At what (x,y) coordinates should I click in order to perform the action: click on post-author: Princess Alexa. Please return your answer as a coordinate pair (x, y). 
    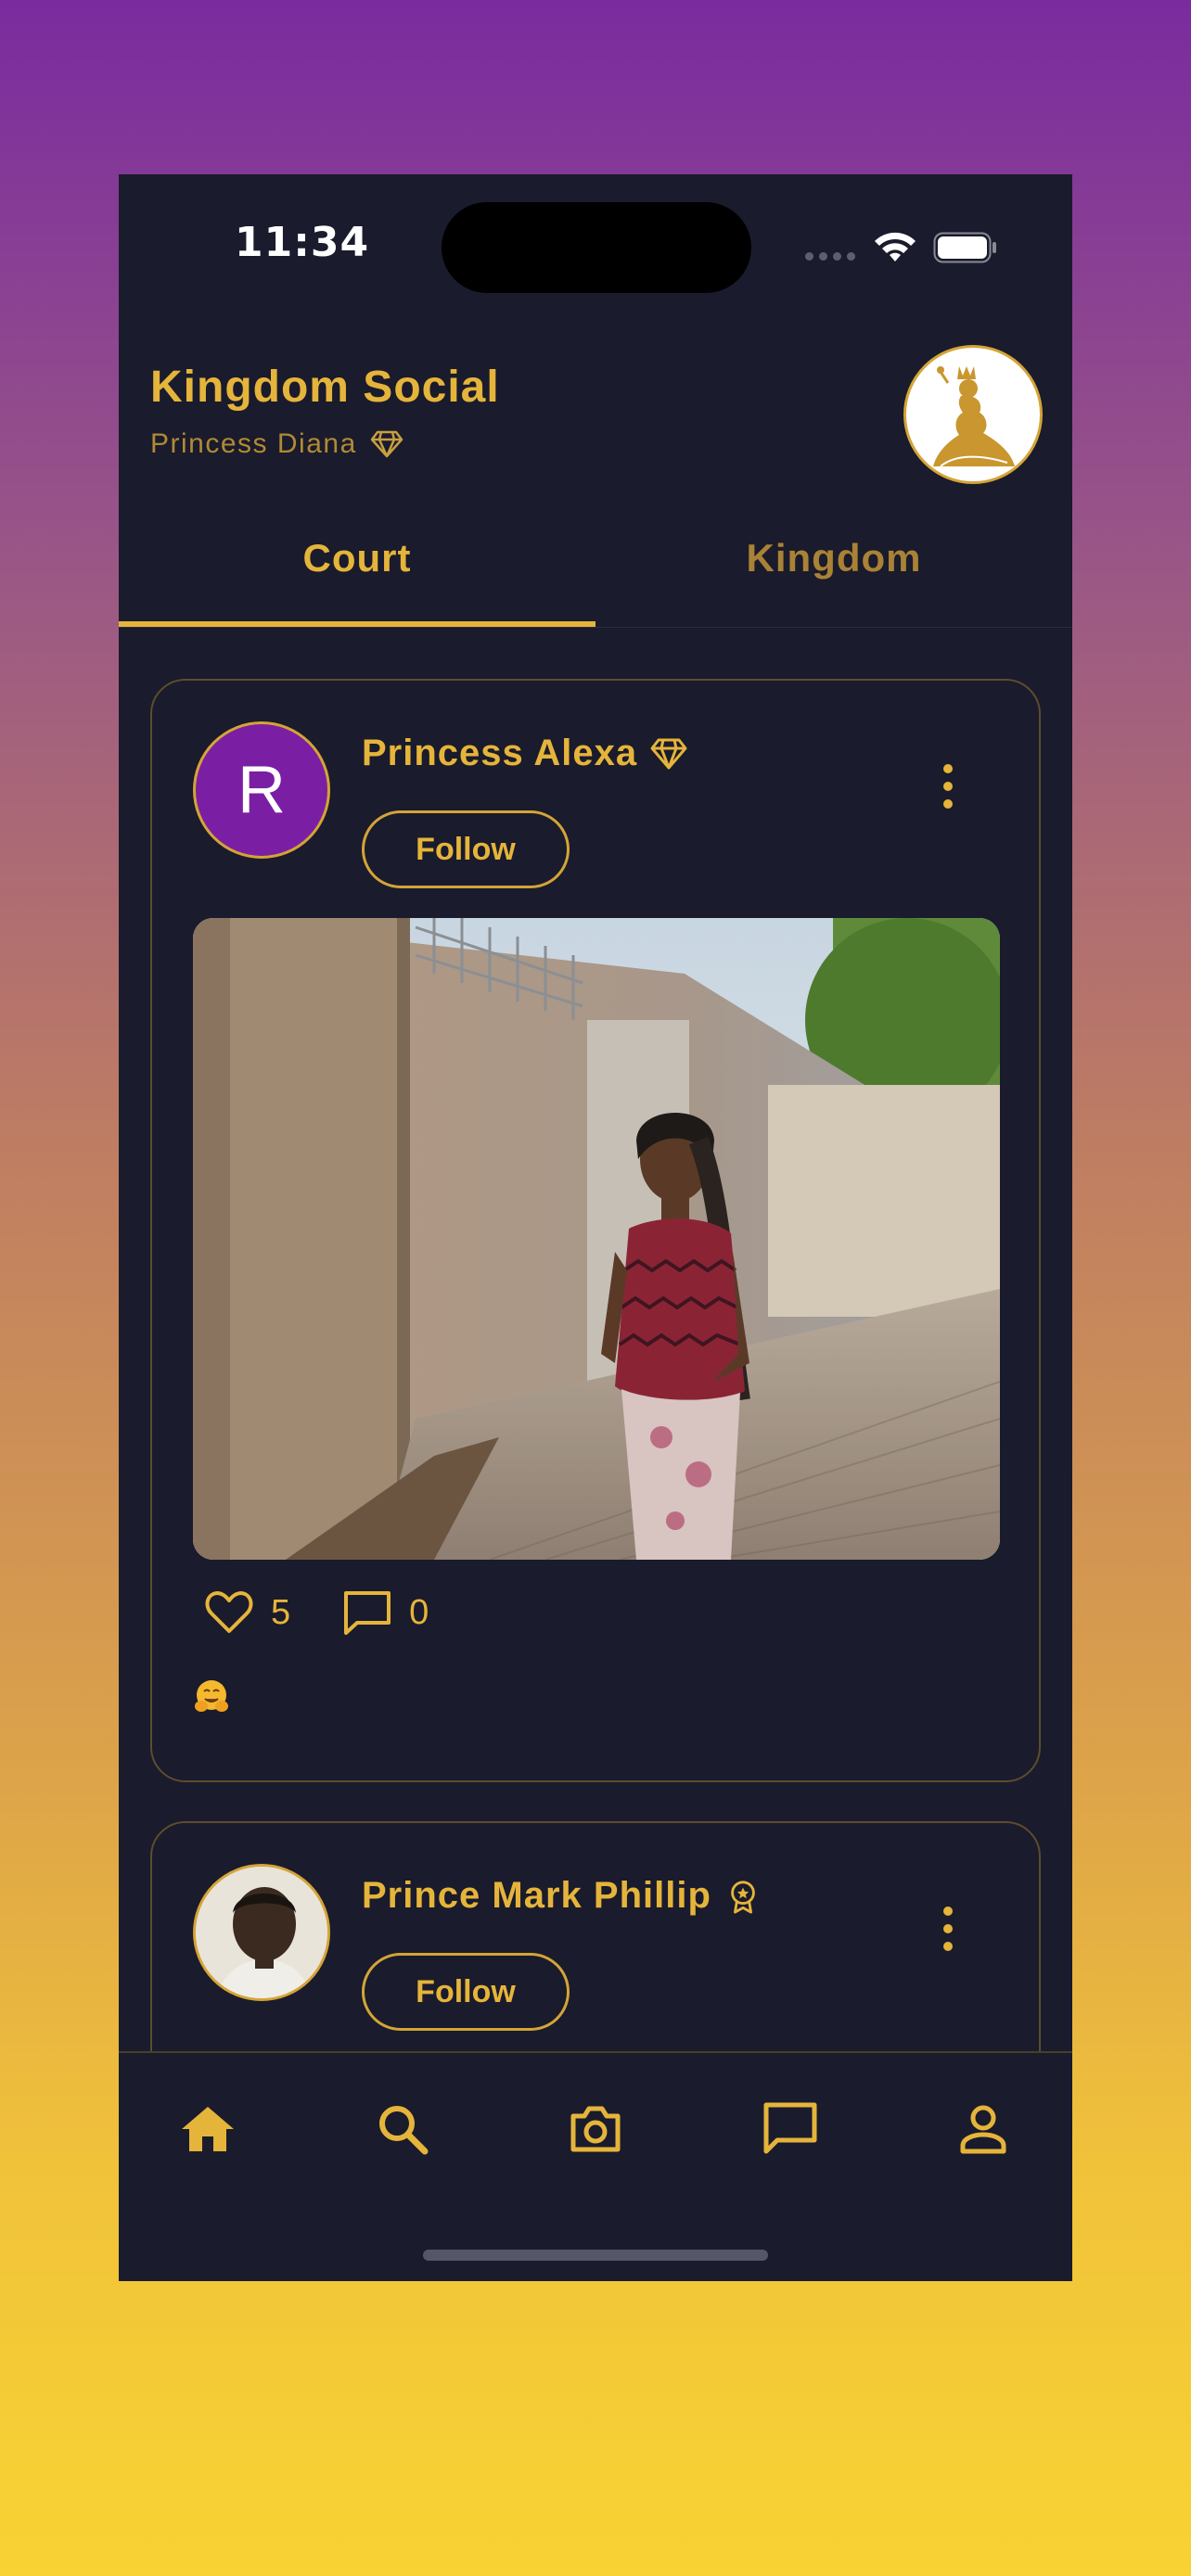
    Looking at the image, I should click on (524, 753).